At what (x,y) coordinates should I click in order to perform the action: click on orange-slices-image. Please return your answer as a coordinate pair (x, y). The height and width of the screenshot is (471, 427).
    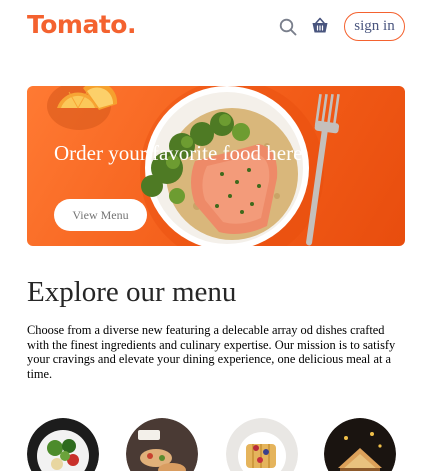
    Looking at the image, I should click on (82, 108).